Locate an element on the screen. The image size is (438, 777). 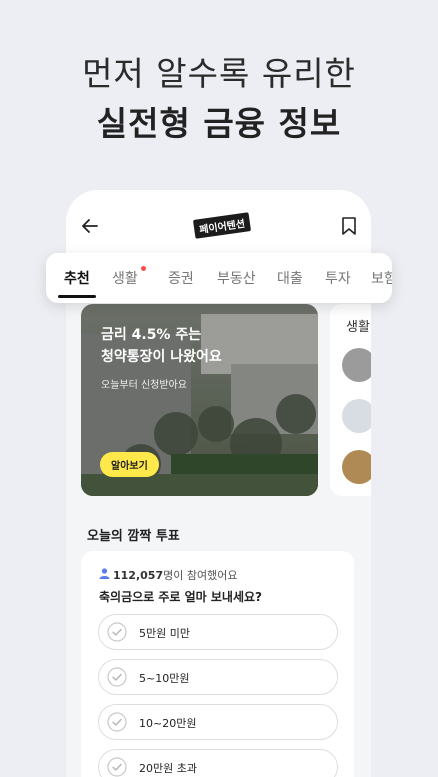
poll-question: 축의금으로 주로 얼마 보내세요? is located at coordinates (181, 597).